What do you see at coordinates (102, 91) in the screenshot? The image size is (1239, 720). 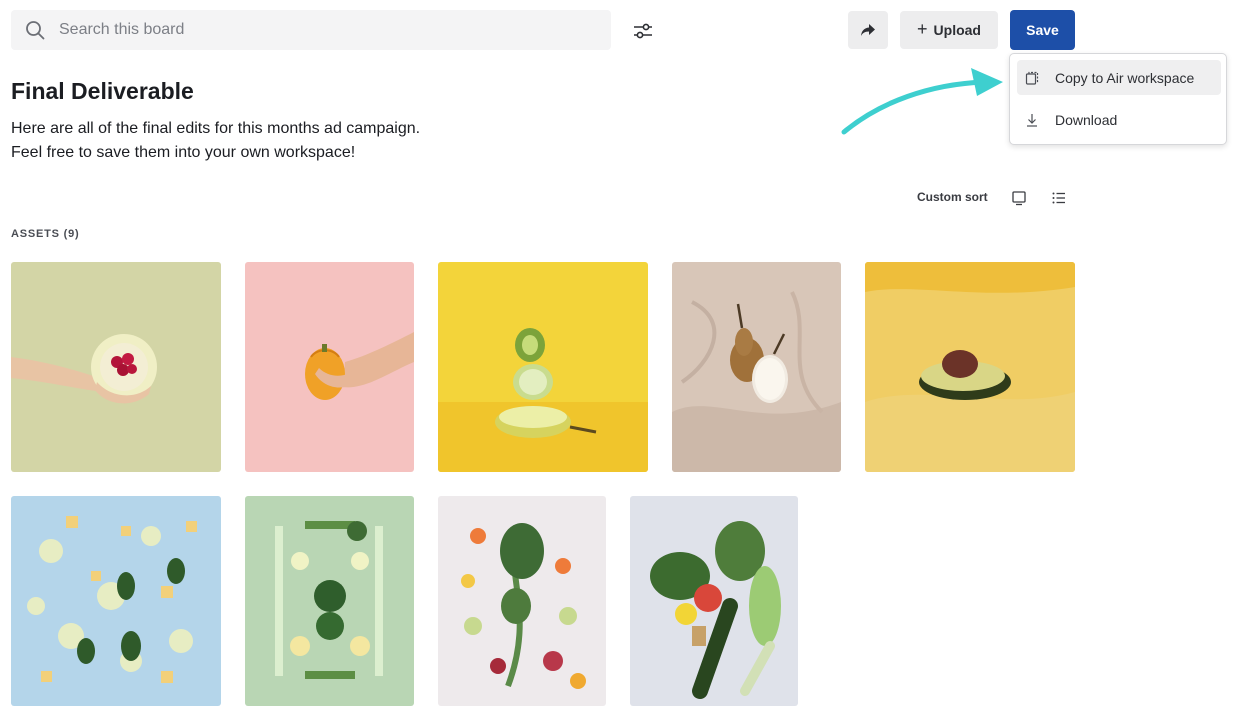 I see `board-title: Final Deliverable` at bounding box center [102, 91].